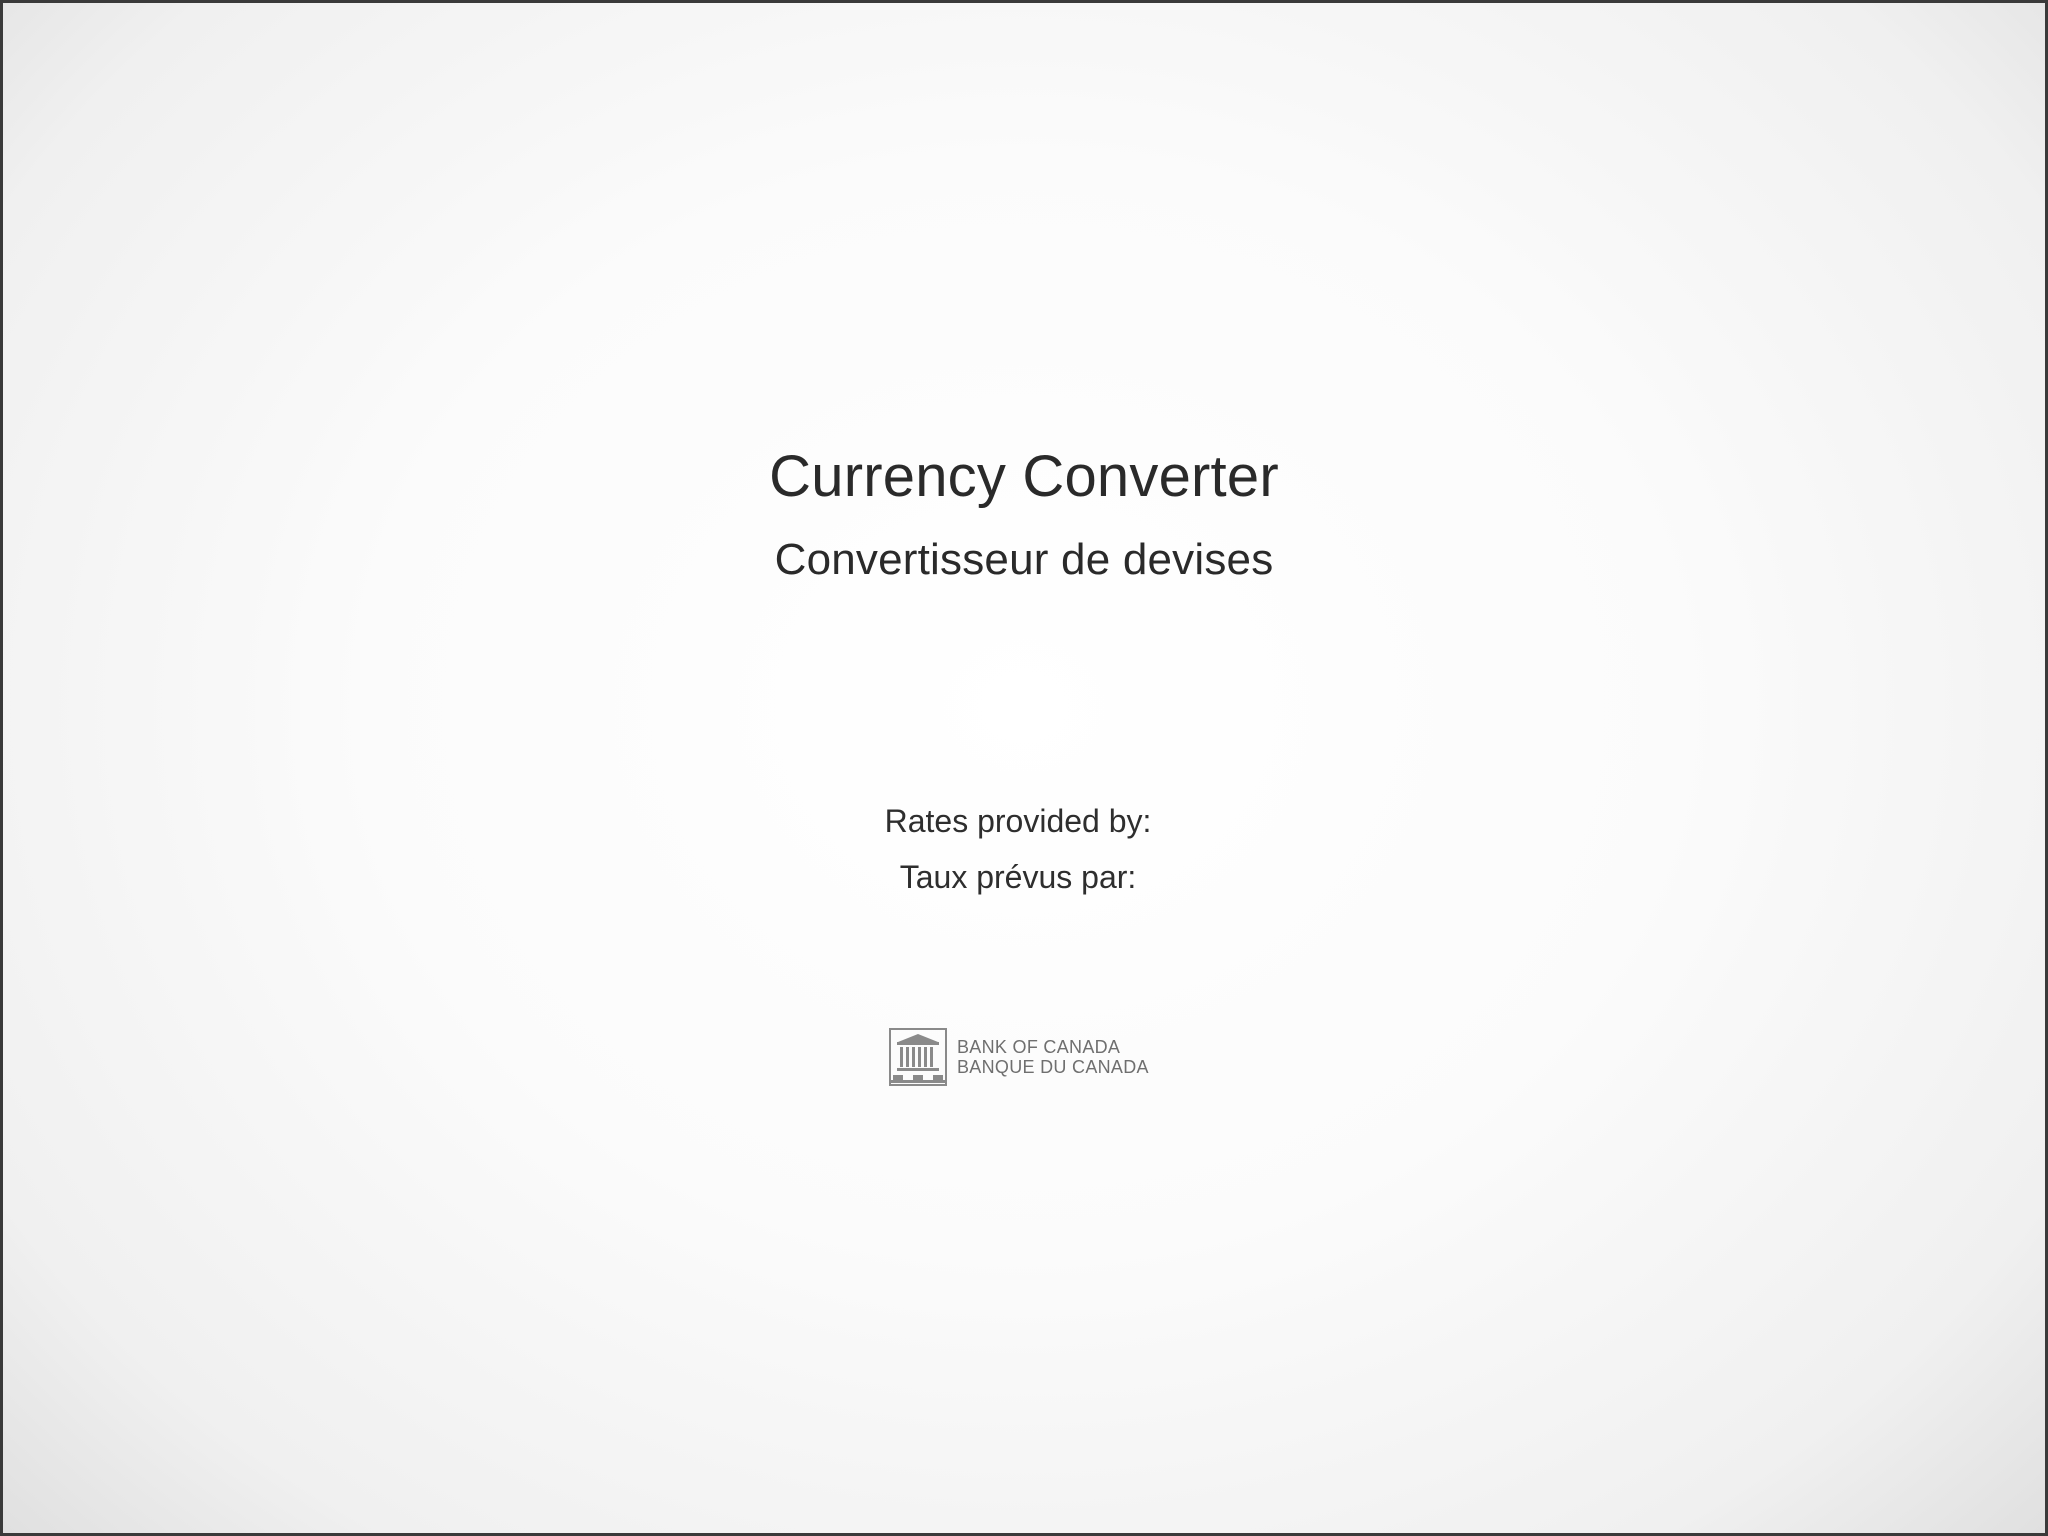  Describe the element at coordinates (1053, 1067) in the screenshot. I see `logo-text-fr: BANQUE DU CANADA` at that location.